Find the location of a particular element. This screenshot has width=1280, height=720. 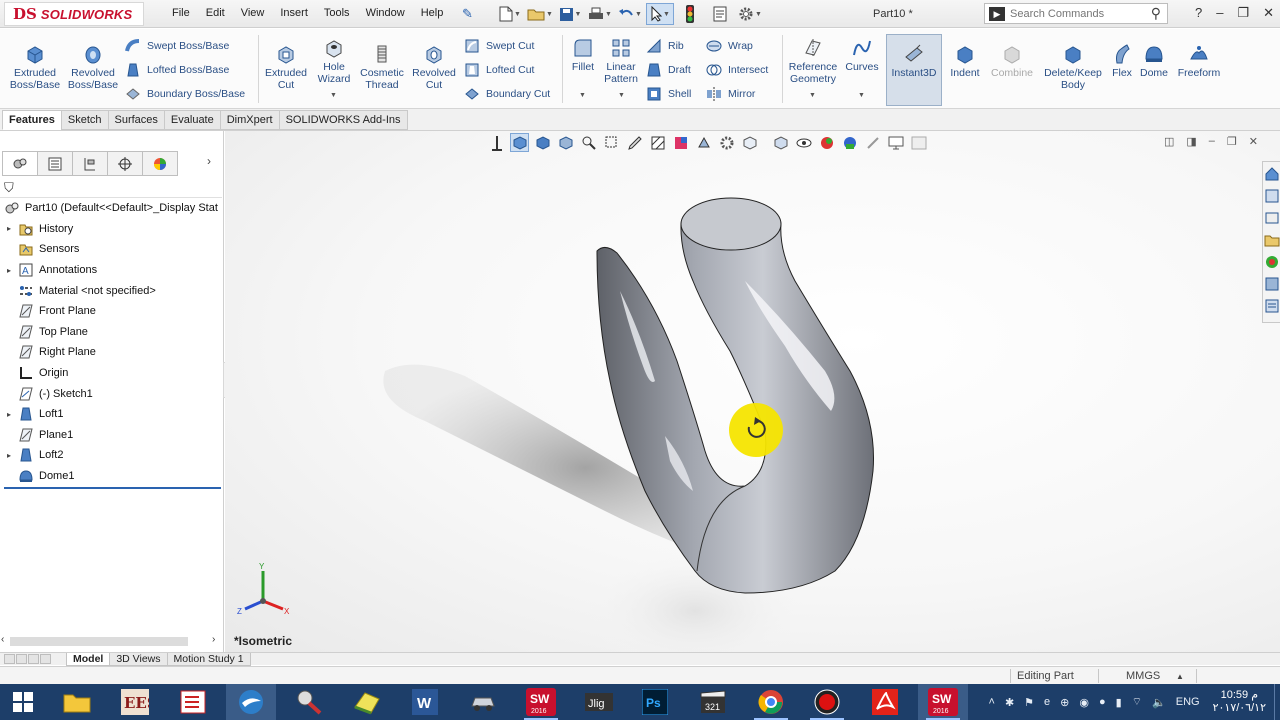

rib-button: Rib is located at coordinates (665, 46).